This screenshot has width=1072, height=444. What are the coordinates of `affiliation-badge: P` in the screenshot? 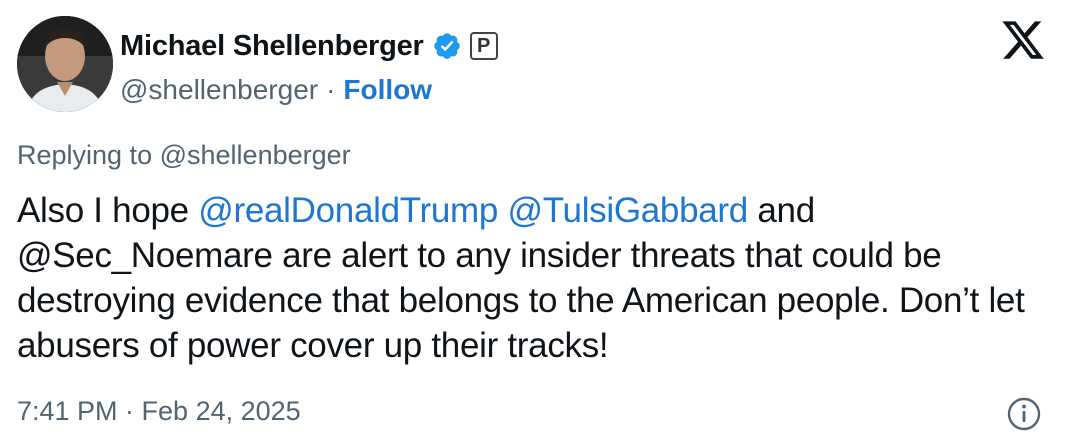 It's located at (483, 46).